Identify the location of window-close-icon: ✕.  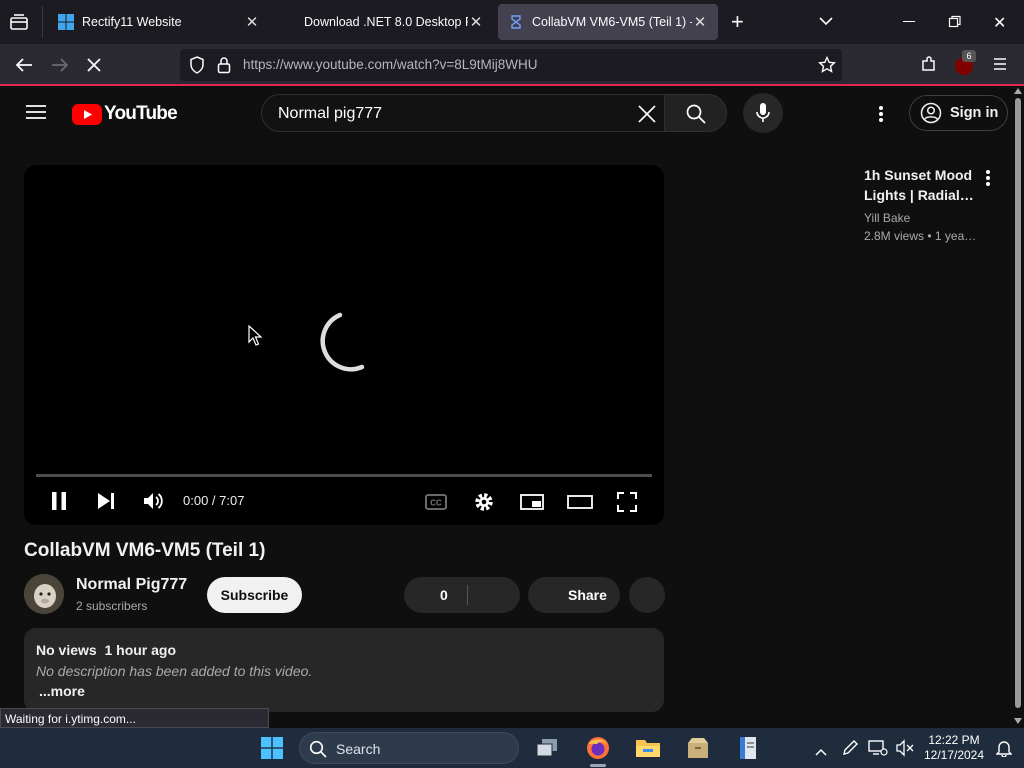
(999, 23).